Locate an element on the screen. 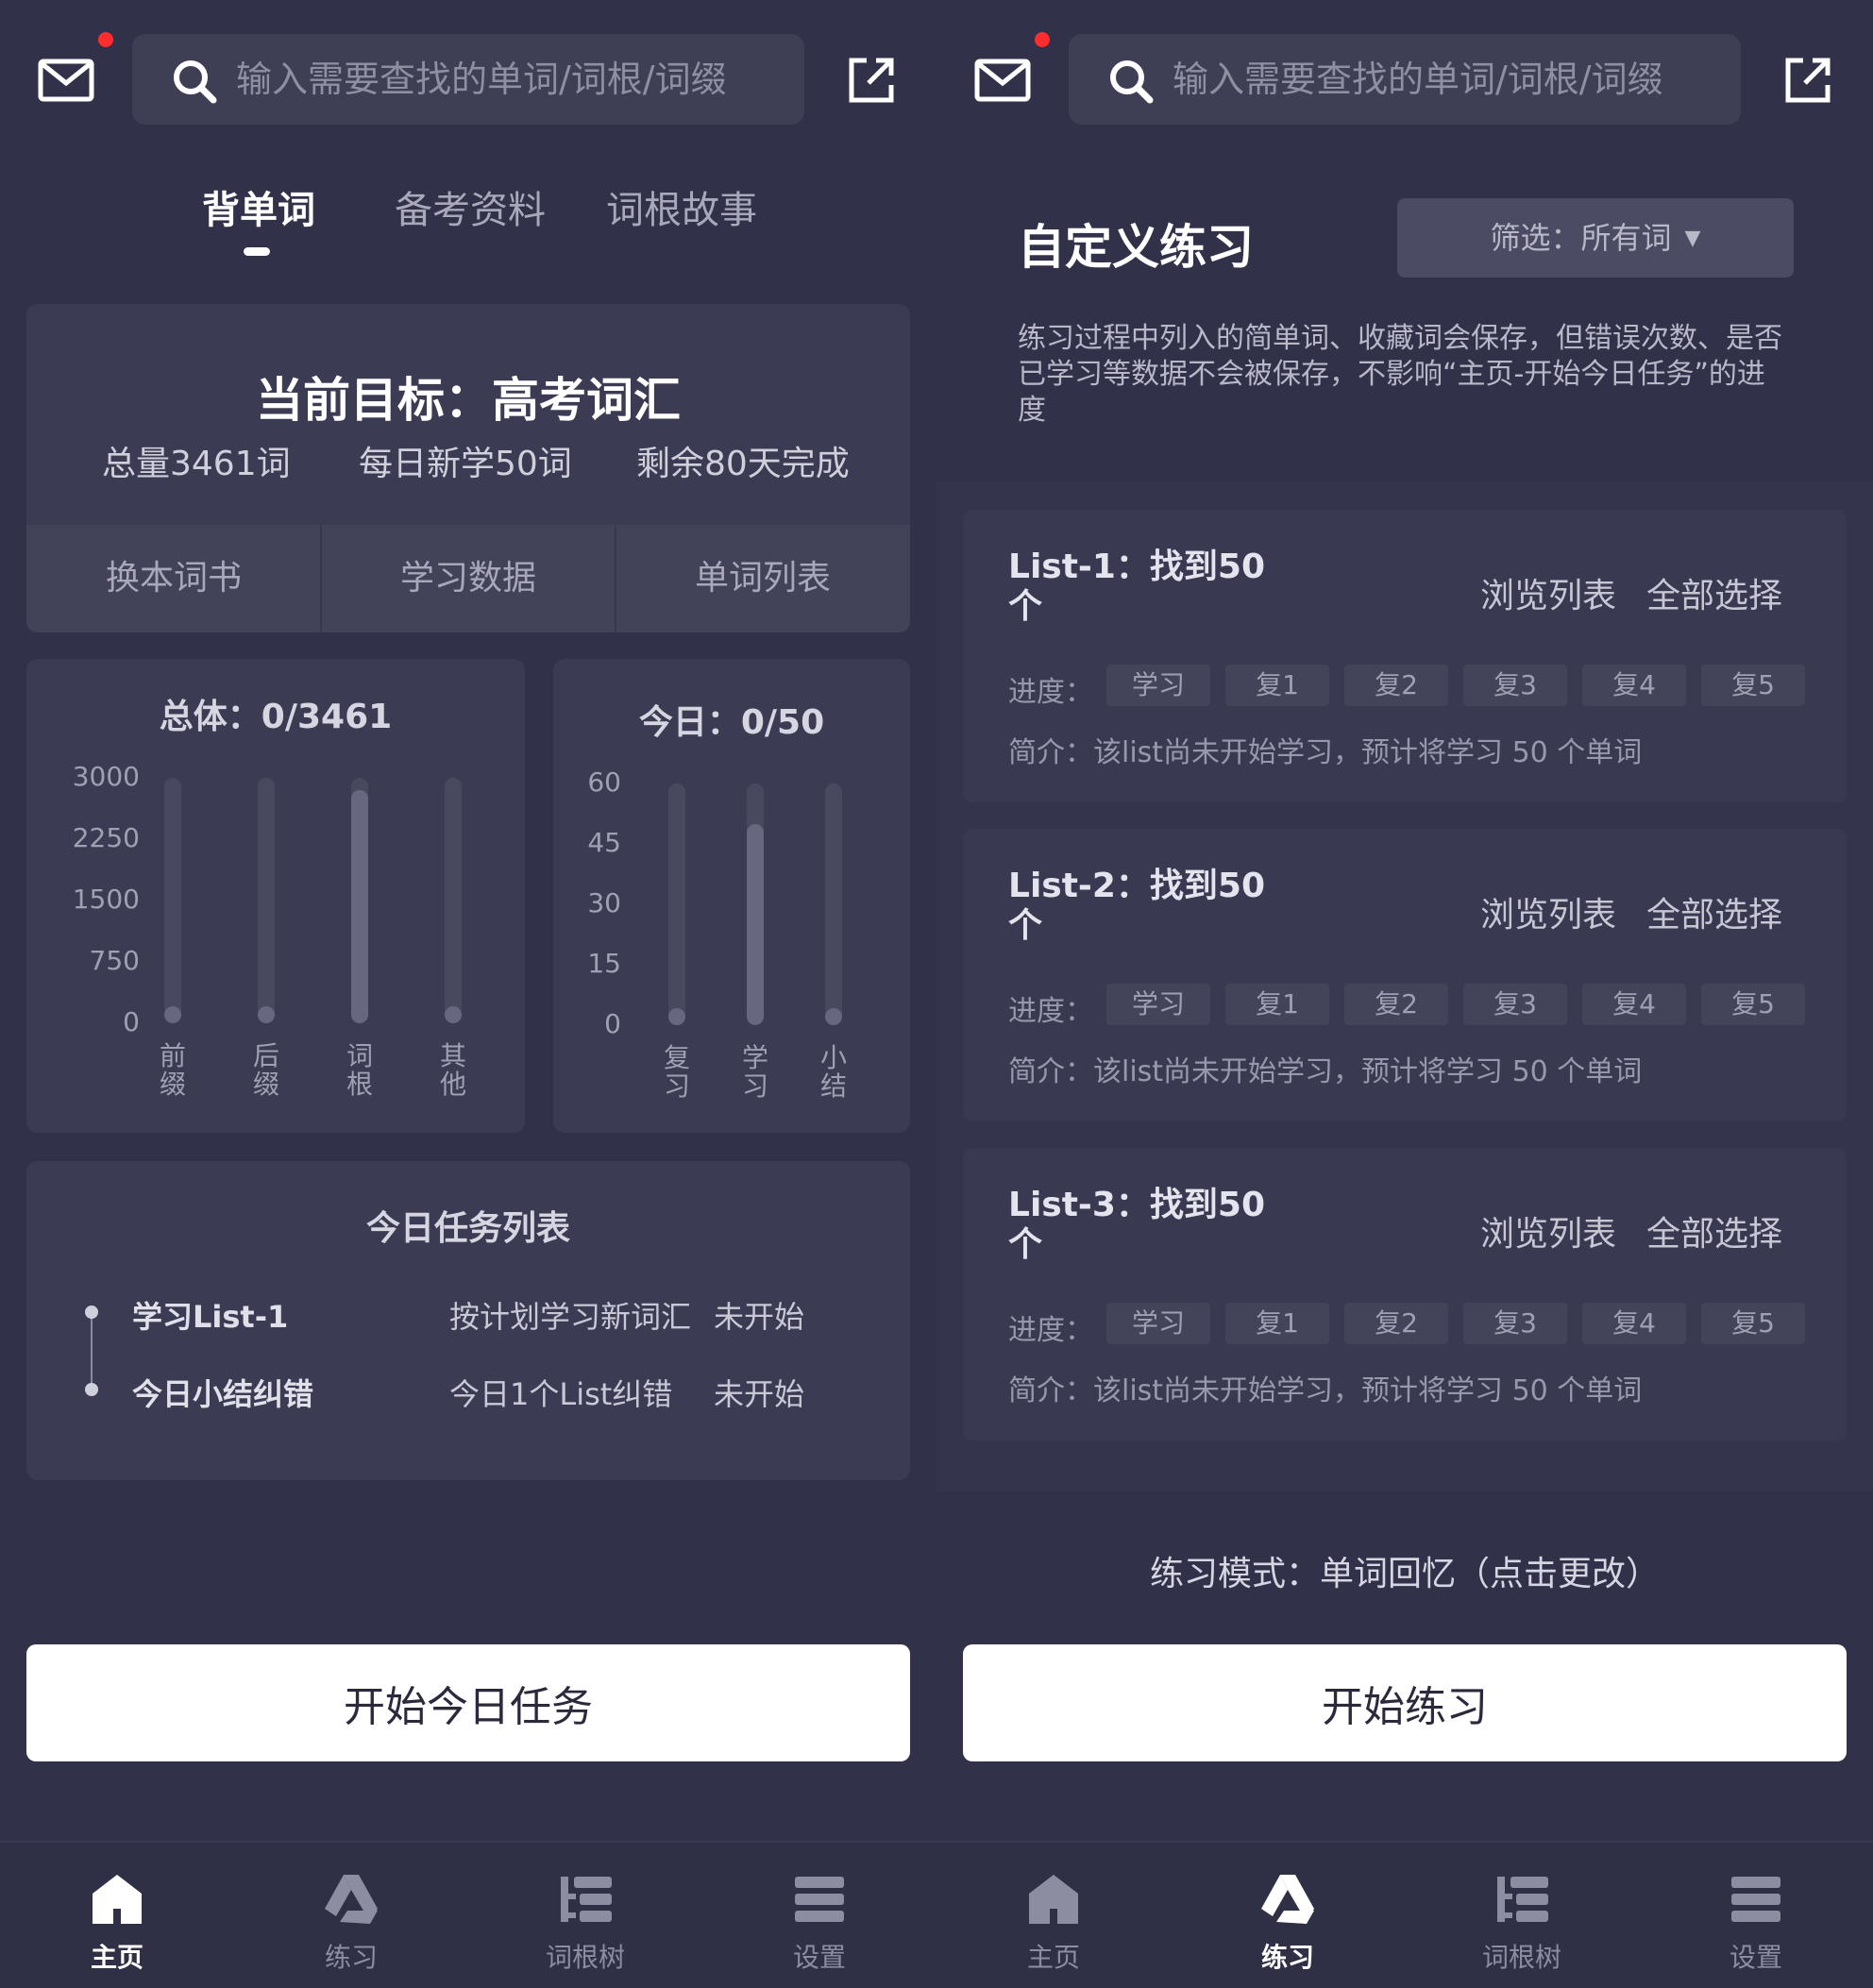 This screenshot has width=1873, height=1988. practice-mode: 练习模式：单词回忆（点击更改） is located at coordinates (1404, 1570).